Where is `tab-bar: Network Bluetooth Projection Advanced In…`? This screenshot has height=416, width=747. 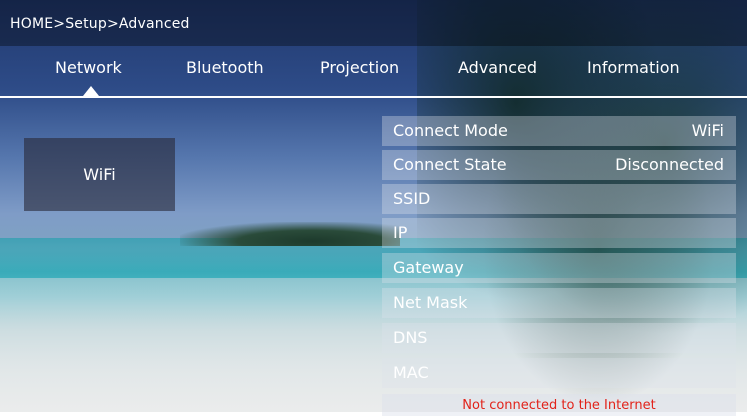 tab-bar: Network Bluetooth Projection Advanced In… is located at coordinates (373, 73).